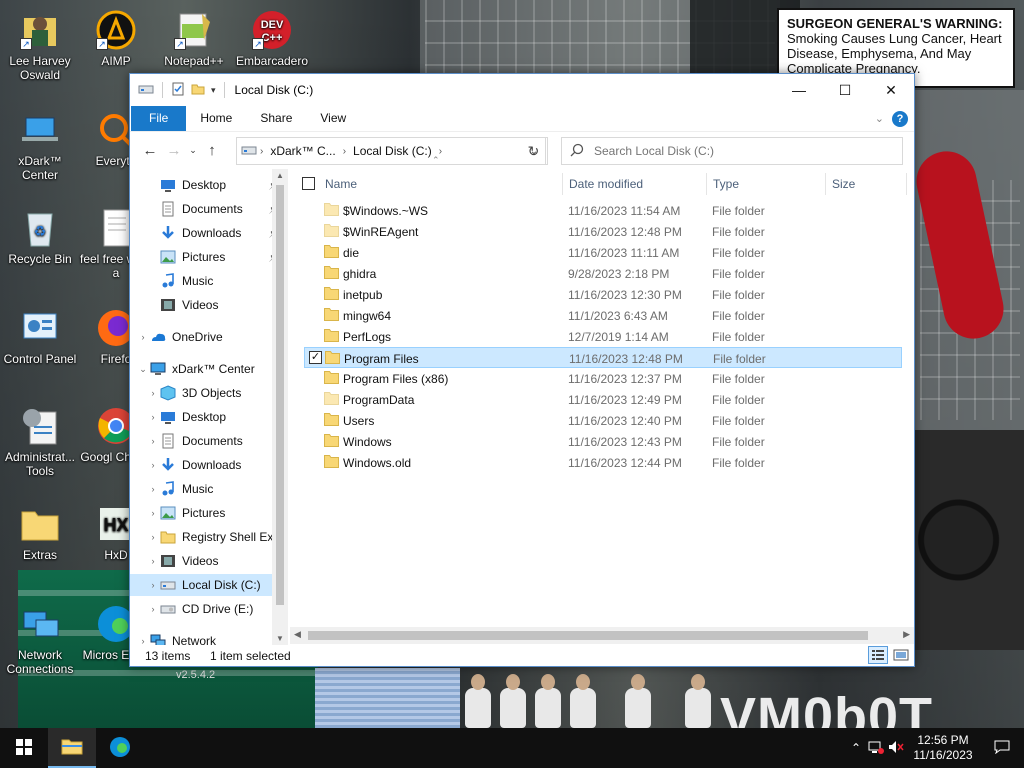 The image size is (1024, 768). What do you see at coordinates (159, 118) in the screenshot?
I see `tab-file: File` at bounding box center [159, 118].